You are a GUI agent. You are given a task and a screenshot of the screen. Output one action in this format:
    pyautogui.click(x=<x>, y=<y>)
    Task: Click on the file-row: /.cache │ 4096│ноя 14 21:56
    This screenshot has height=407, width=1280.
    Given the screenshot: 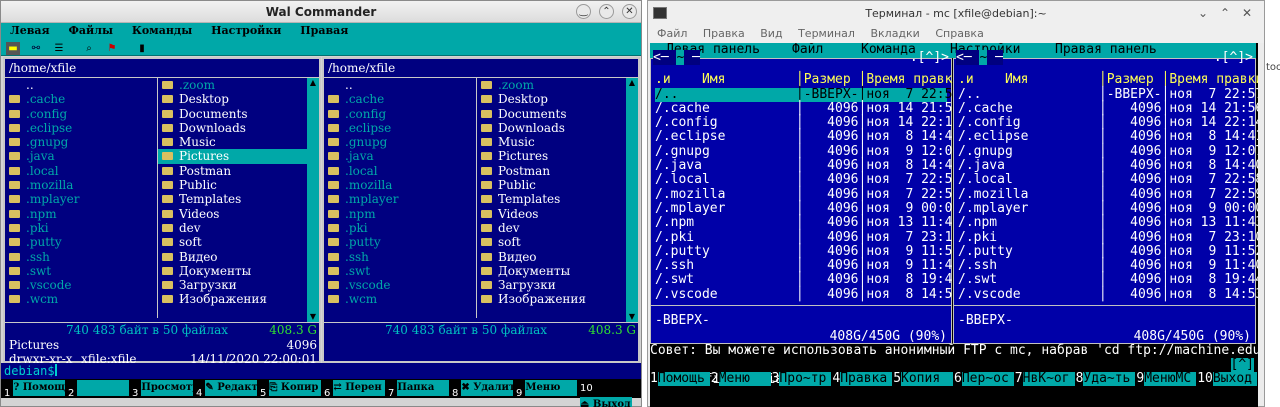 What is the action you would take?
    pyautogui.click(x=807, y=108)
    